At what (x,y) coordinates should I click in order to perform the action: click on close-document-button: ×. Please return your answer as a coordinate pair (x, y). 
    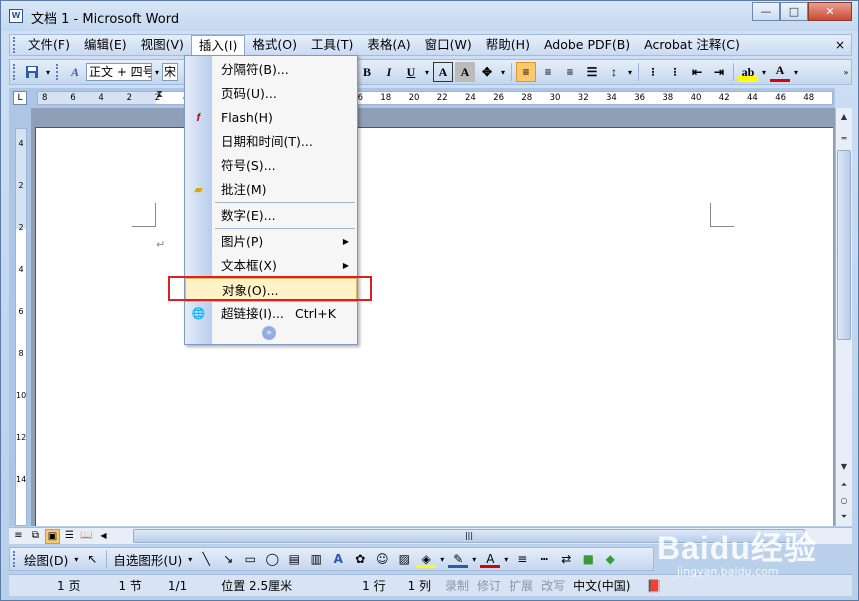
    Looking at the image, I should click on (840, 45).